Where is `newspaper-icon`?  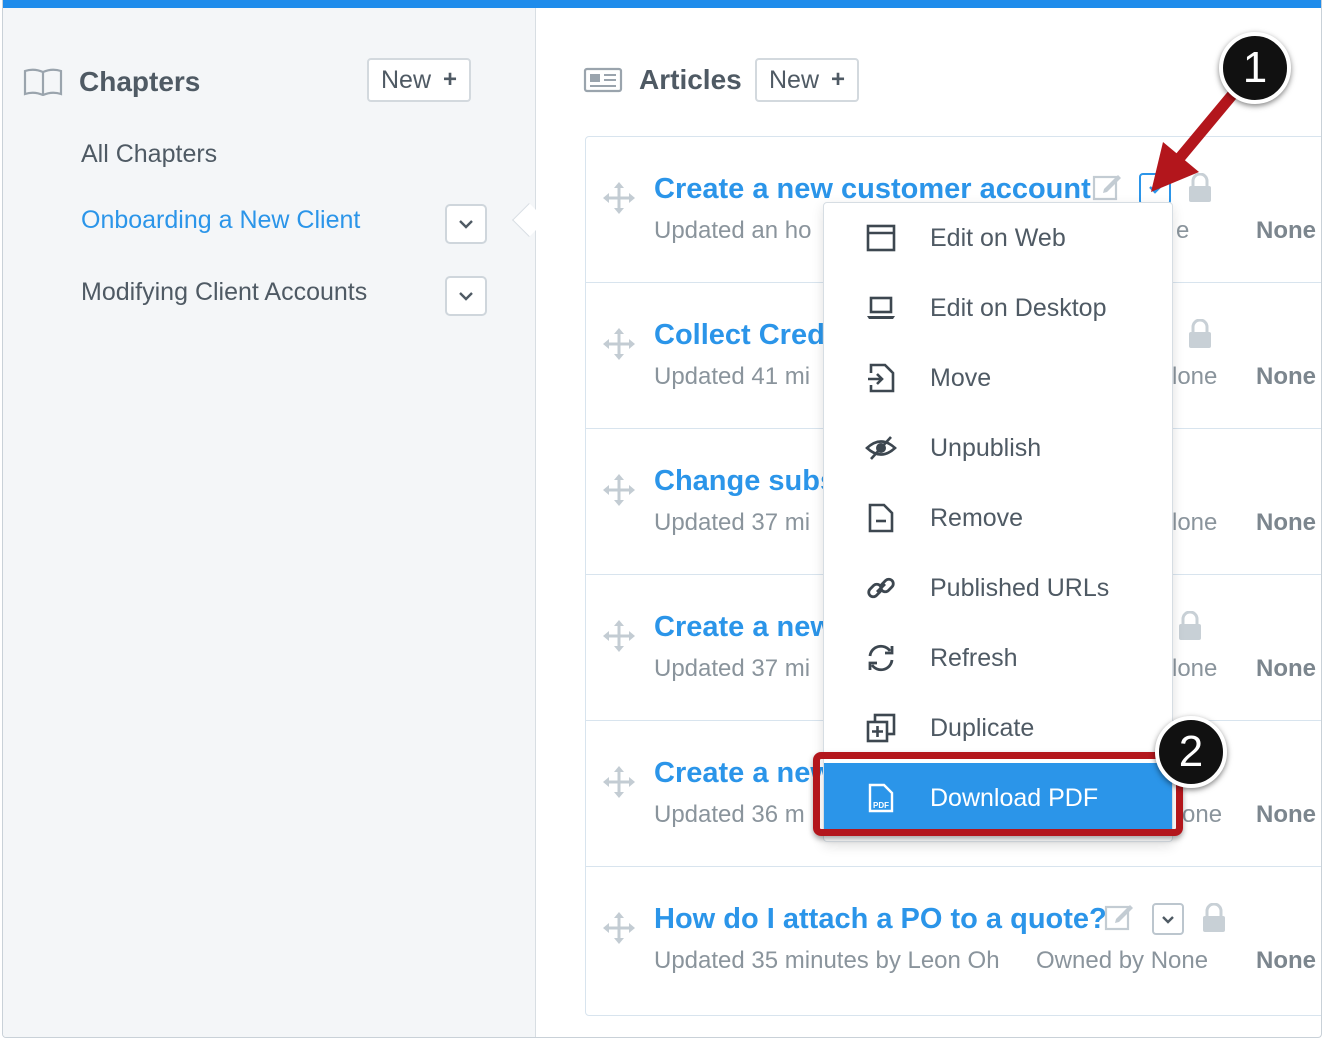
newspaper-icon is located at coordinates (603, 80).